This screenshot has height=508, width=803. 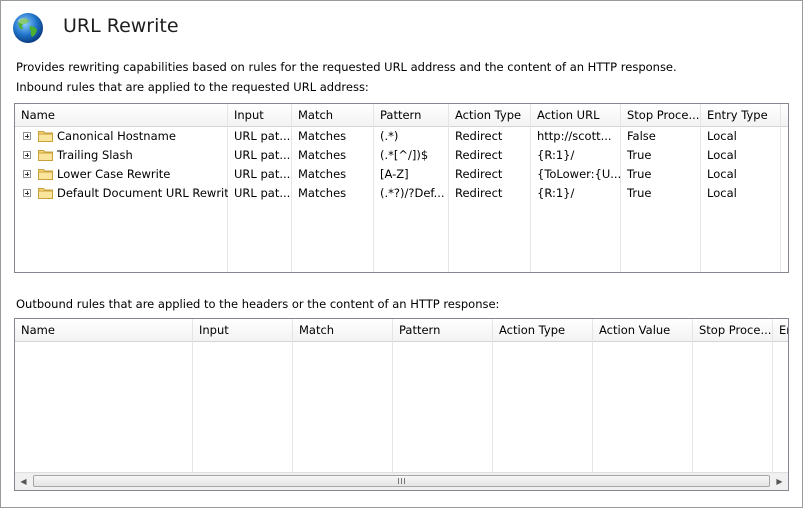 I want to click on scroll-left-button: ◀, so click(x=23, y=481).